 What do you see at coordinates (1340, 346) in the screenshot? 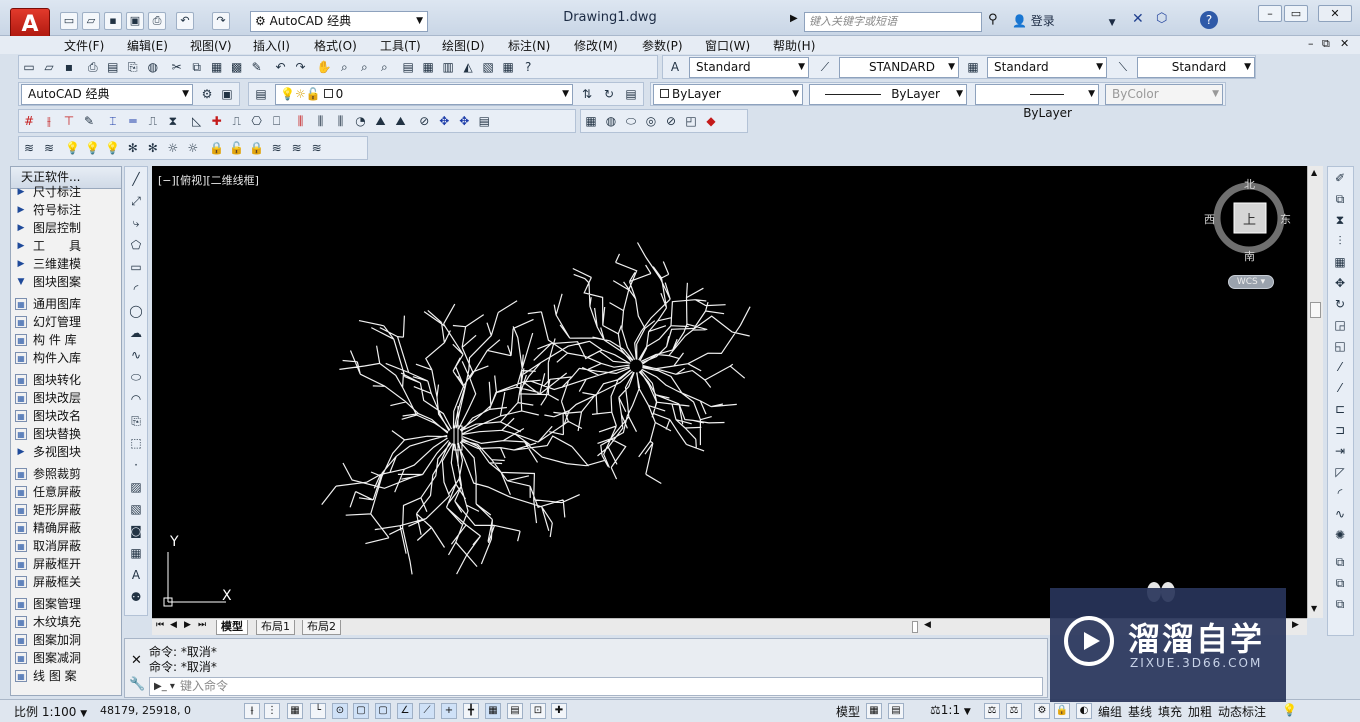
I see `stretch-icon: ◱` at bounding box center [1340, 346].